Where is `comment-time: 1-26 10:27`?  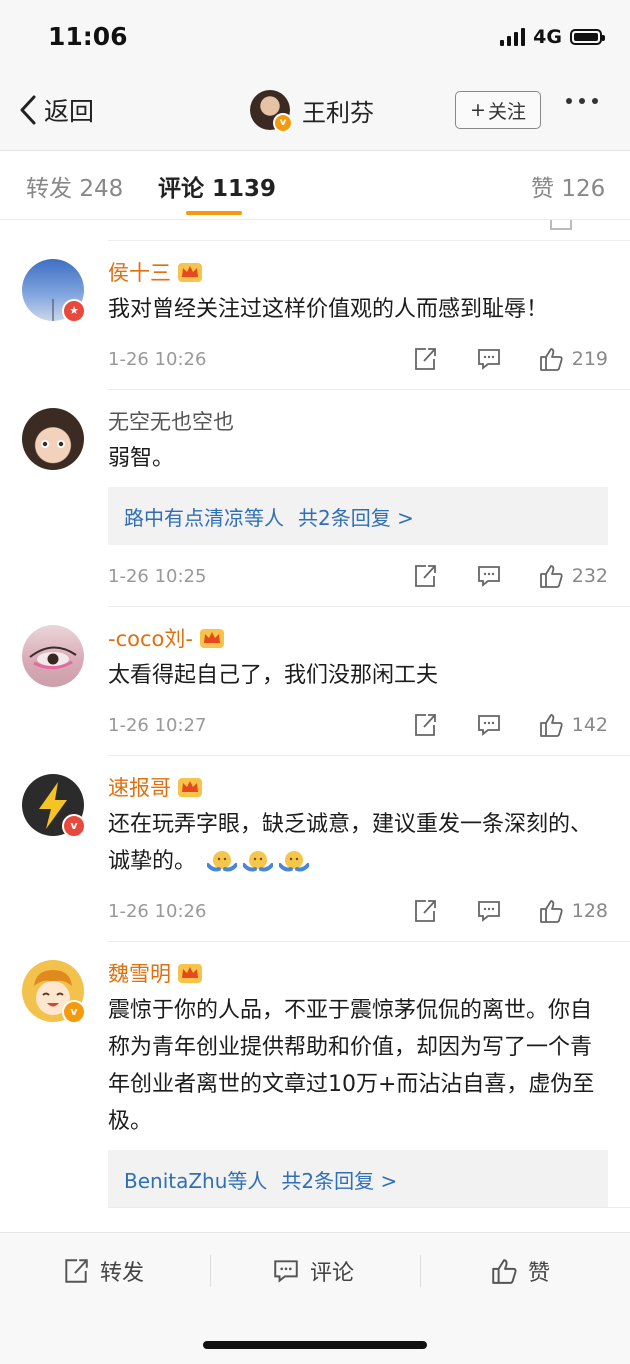 comment-time: 1-26 10:27 is located at coordinates (157, 725).